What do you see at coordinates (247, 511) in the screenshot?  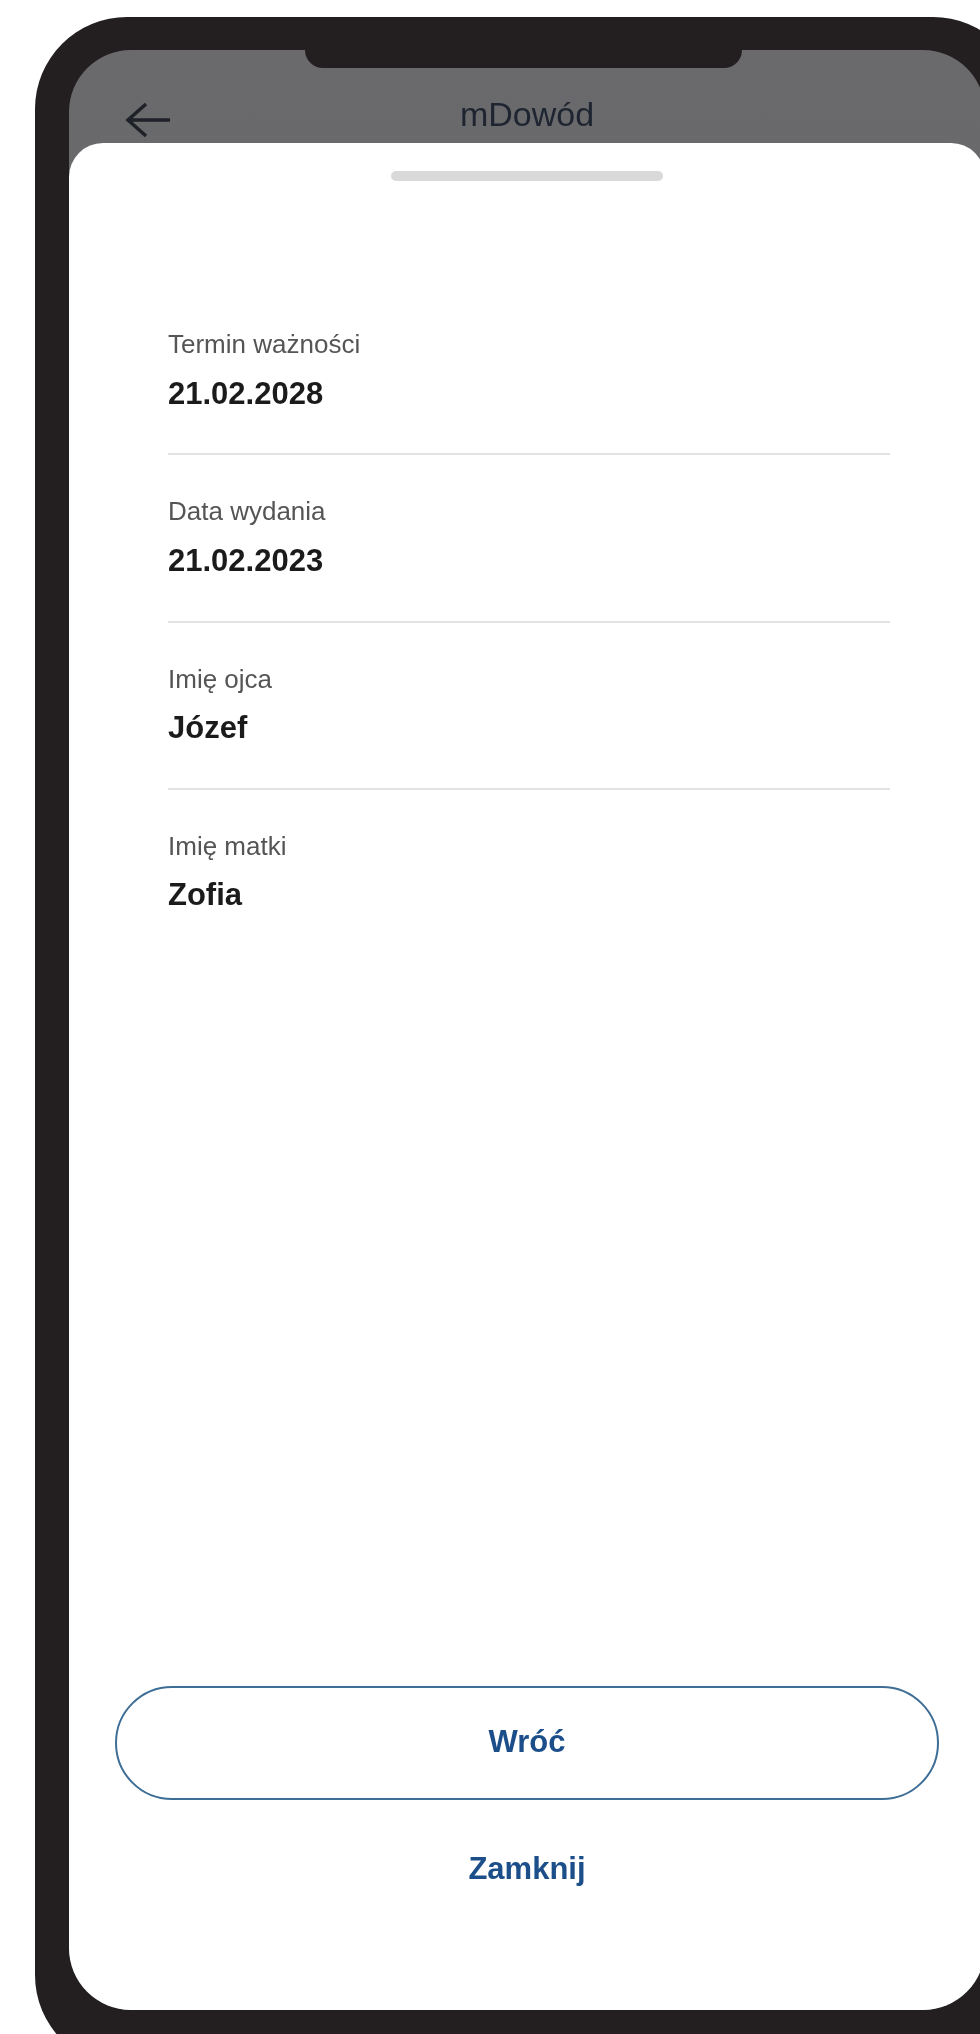 I see `field-label: Data wydania` at bounding box center [247, 511].